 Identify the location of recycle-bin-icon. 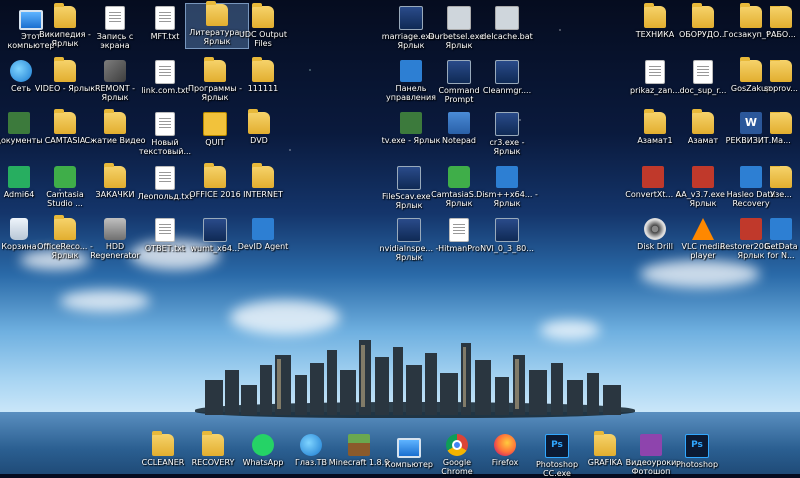
(19, 229).